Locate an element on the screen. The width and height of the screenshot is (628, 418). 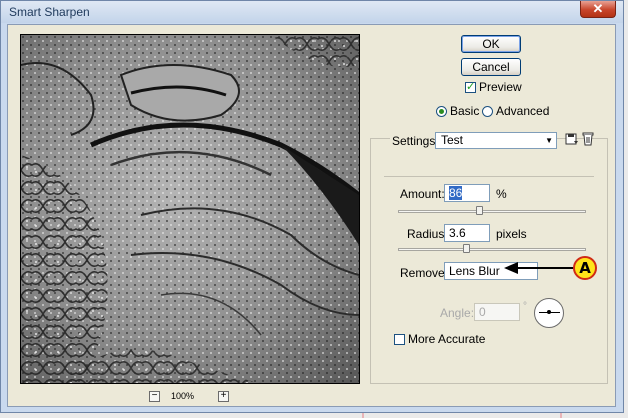
close-button: ✕ is located at coordinates (598, 9).